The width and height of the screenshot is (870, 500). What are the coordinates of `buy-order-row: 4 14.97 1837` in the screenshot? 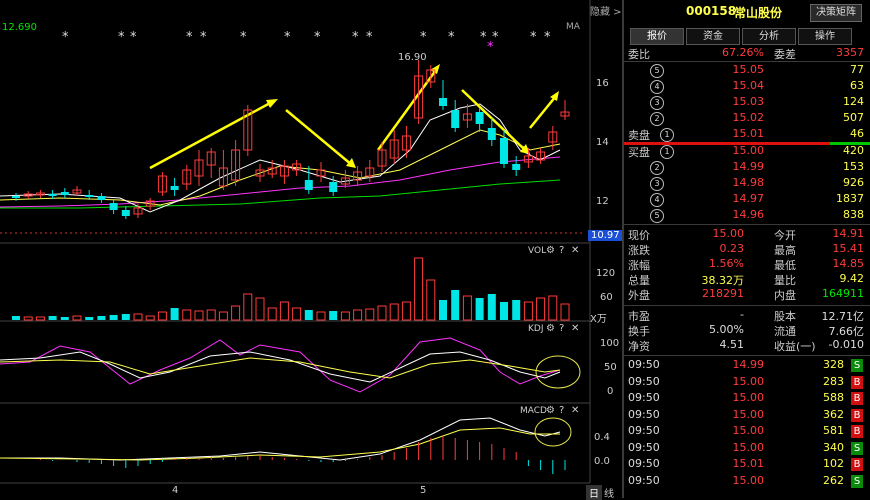 It's located at (747, 200).